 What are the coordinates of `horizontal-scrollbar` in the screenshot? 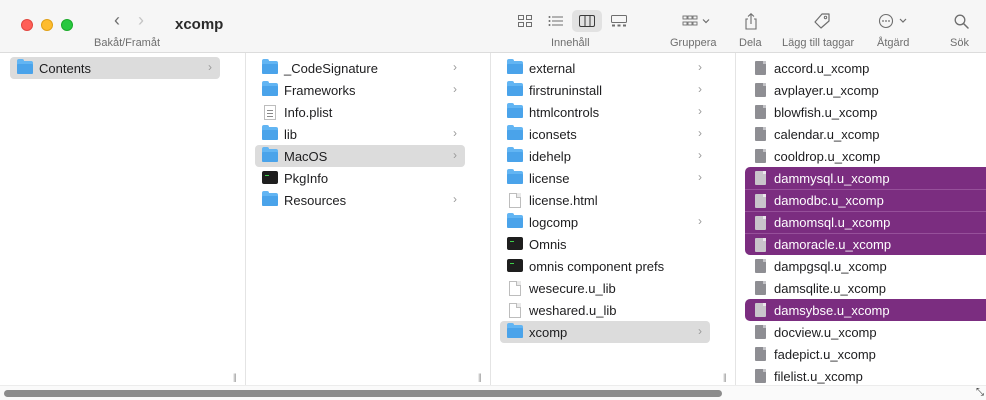 It's located at (493, 392).